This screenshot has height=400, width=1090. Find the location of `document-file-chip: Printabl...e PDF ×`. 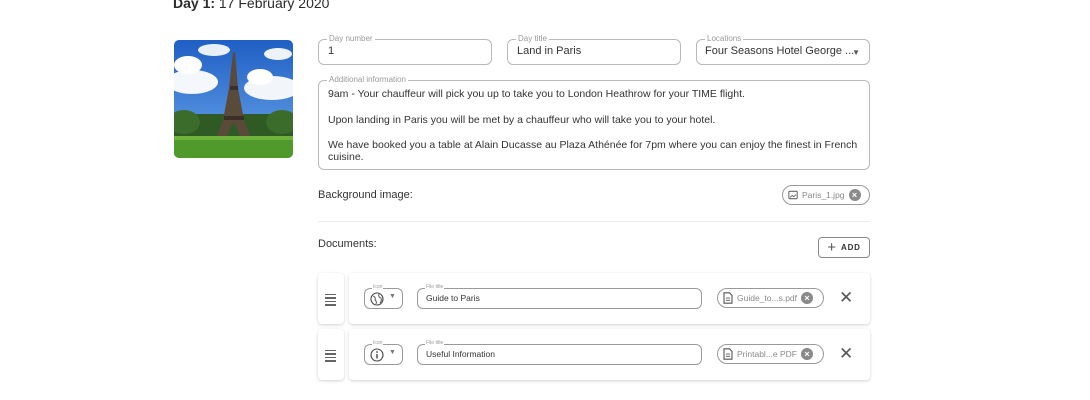

document-file-chip: Printabl...e PDF × is located at coordinates (770, 354).